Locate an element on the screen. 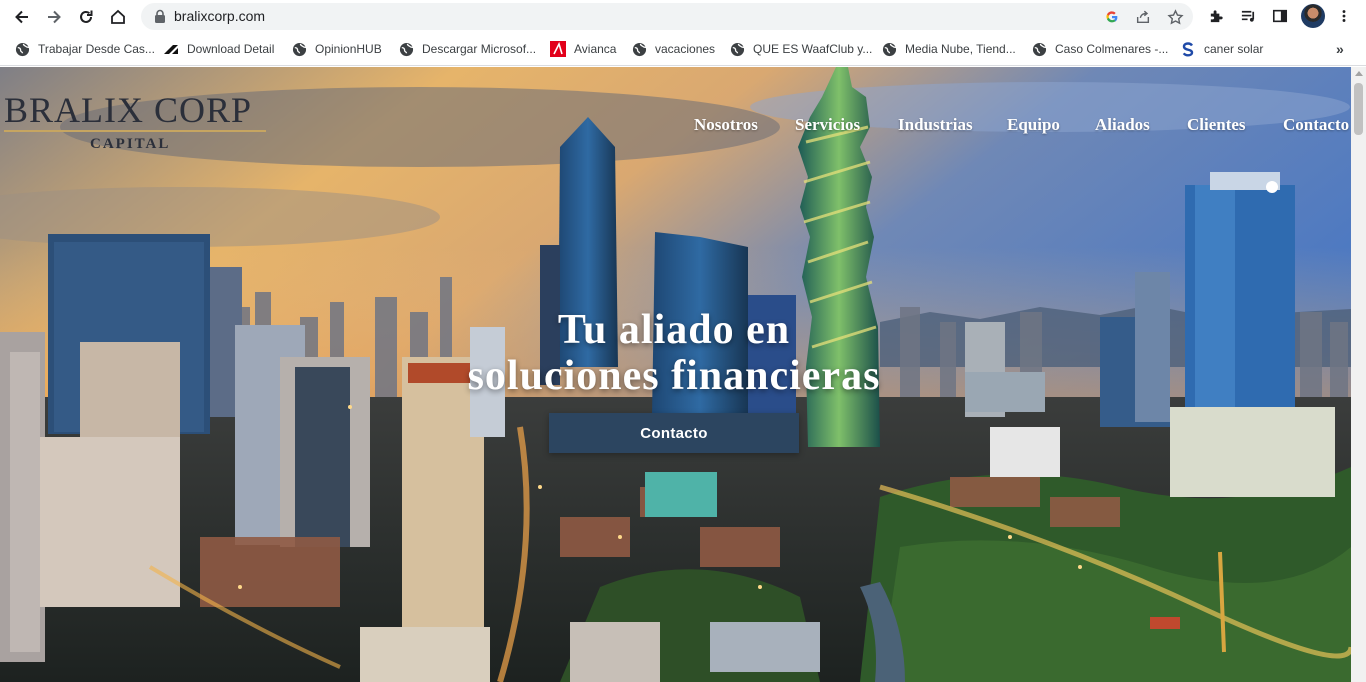 This screenshot has width=1366, height=682. reload-icon is located at coordinates (86, 16).